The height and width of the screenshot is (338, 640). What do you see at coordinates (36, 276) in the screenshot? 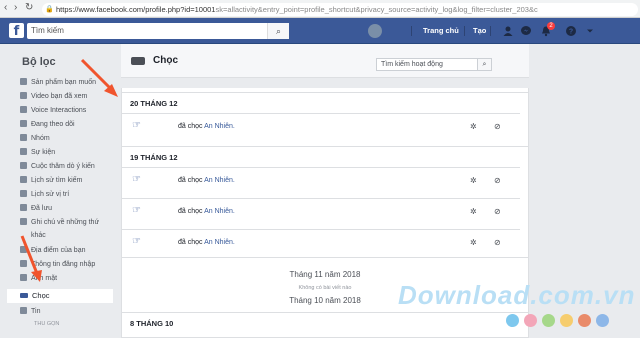
I see `arrow-head` at bounding box center [36, 276].